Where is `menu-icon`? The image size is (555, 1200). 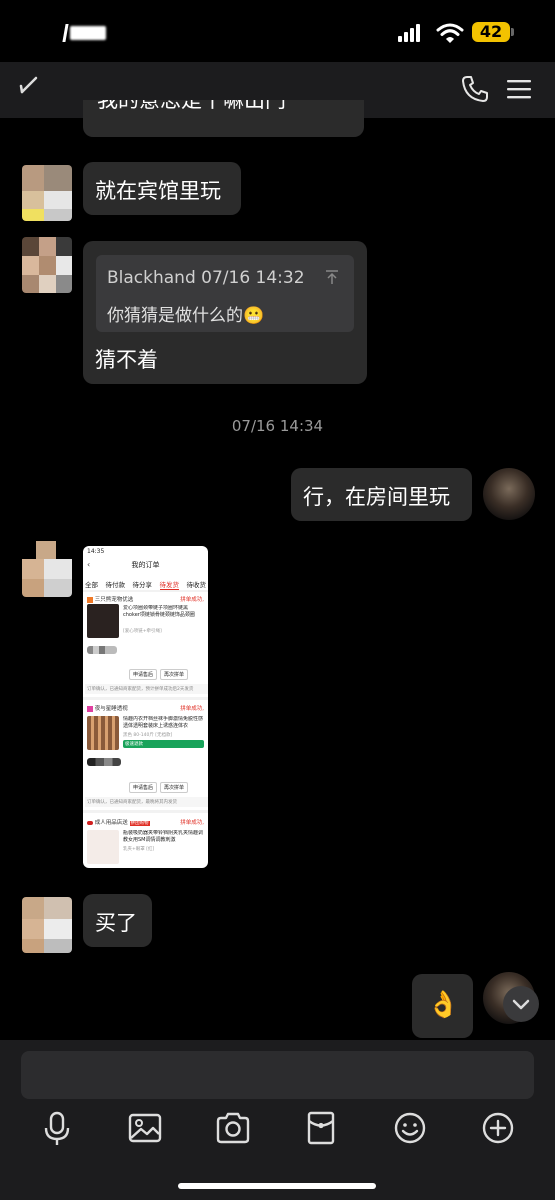
menu-icon is located at coordinates (519, 89).